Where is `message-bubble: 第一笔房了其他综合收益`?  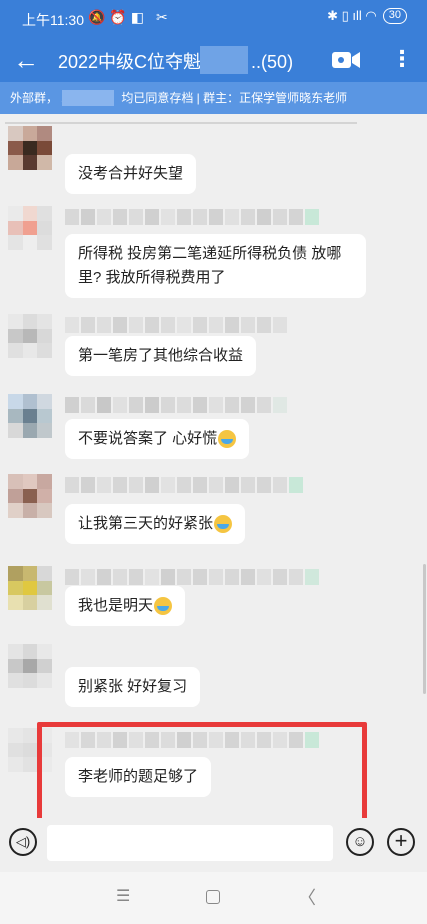
message-bubble: 第一笔房了其他综合收益 is located at coordinates (161, 356).